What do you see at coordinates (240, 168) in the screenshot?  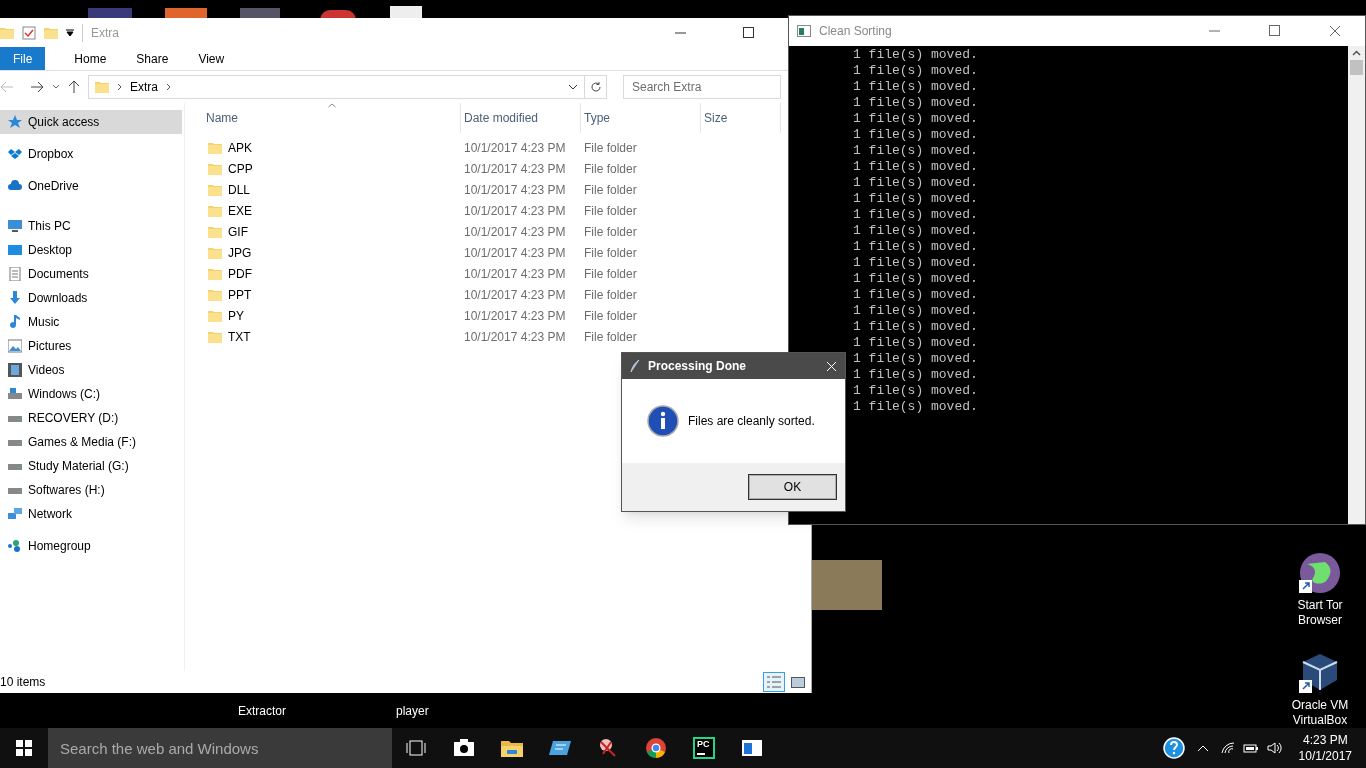 I see `file-name: CPP` at bounding box center [240, 168].